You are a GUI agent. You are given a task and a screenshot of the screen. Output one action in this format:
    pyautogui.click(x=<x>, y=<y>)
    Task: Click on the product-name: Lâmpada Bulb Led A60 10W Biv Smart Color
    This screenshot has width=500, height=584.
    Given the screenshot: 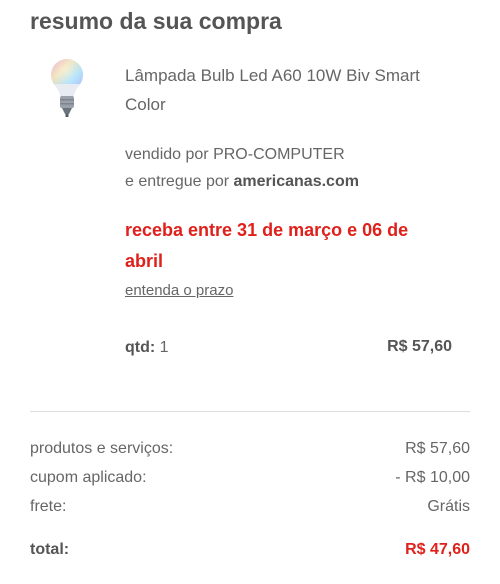 What is the action you would take?
    pyautogui.click(x=285, y=90)
    